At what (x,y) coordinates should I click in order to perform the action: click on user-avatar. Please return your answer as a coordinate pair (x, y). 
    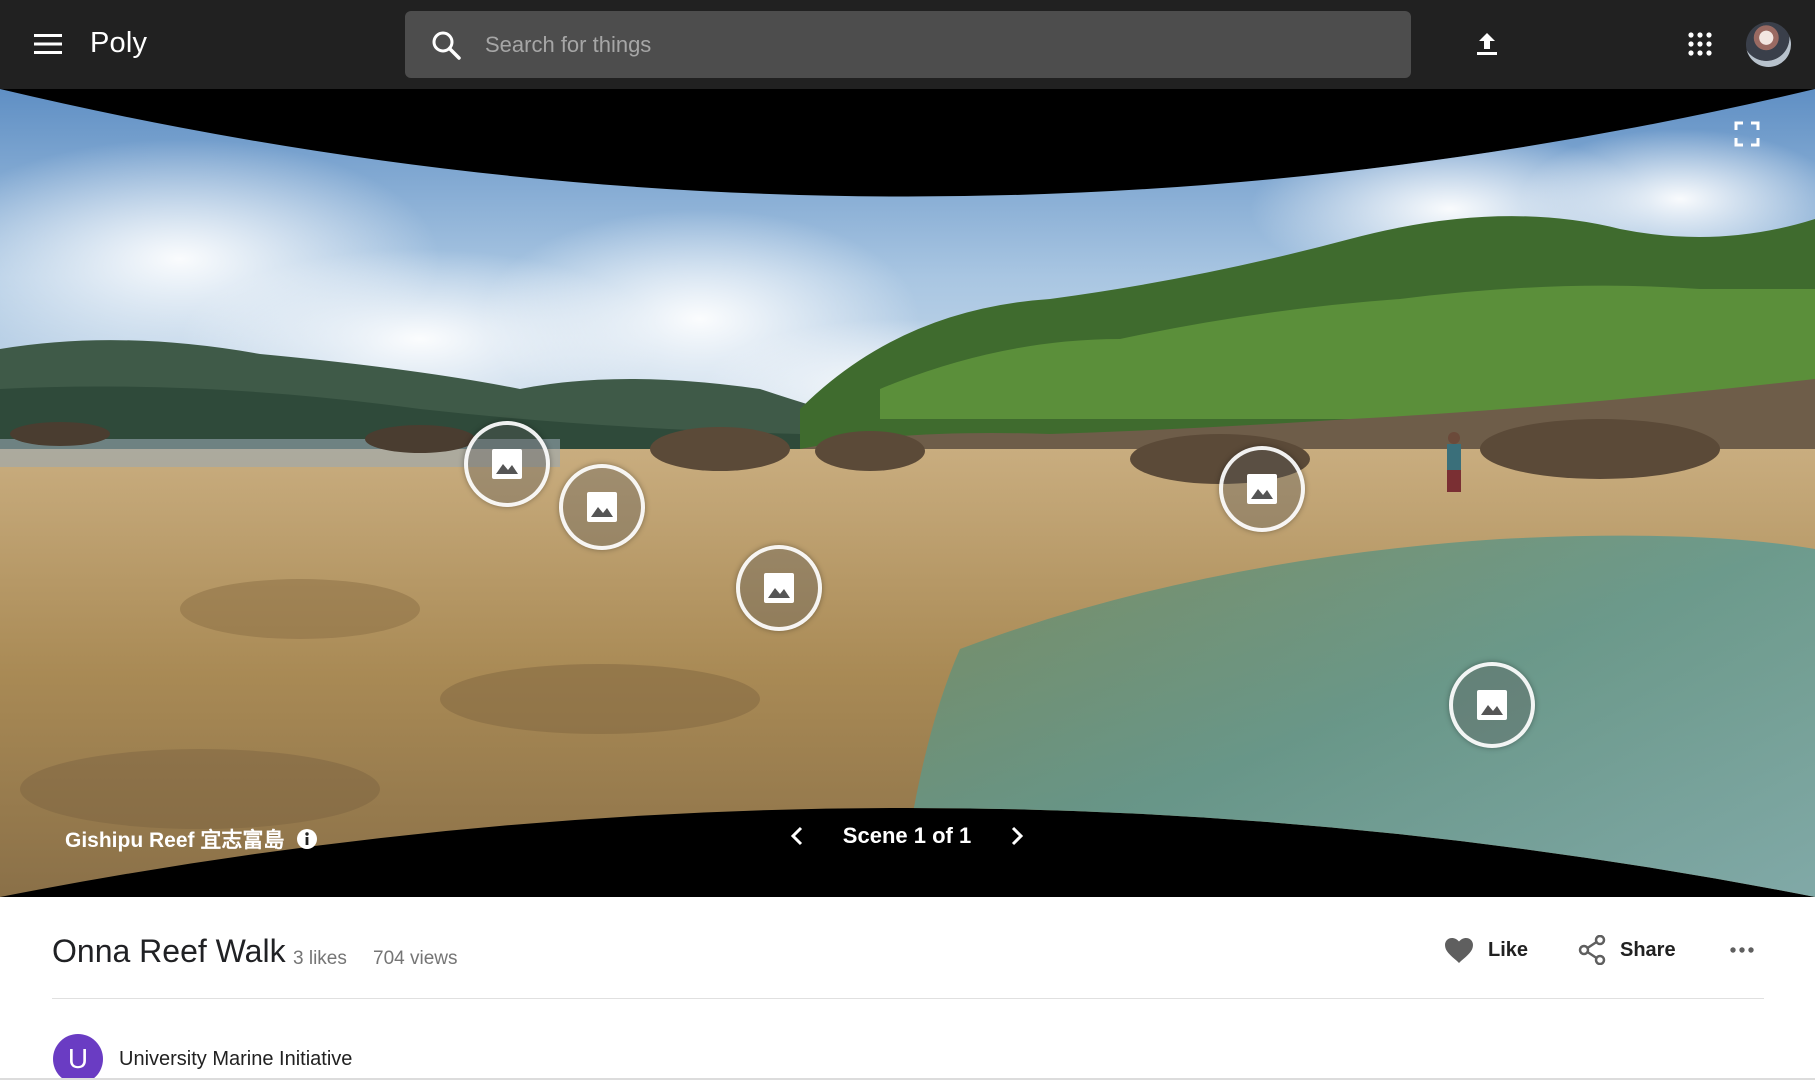
    Looking at the image, I should click on (1768, 44).